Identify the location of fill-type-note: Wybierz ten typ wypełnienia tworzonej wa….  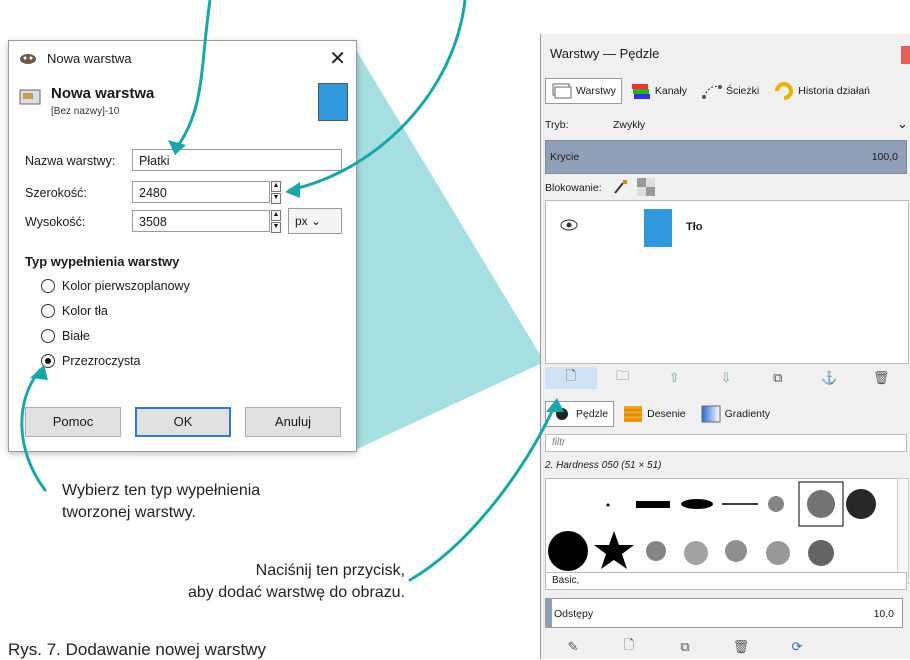
(161, 501).